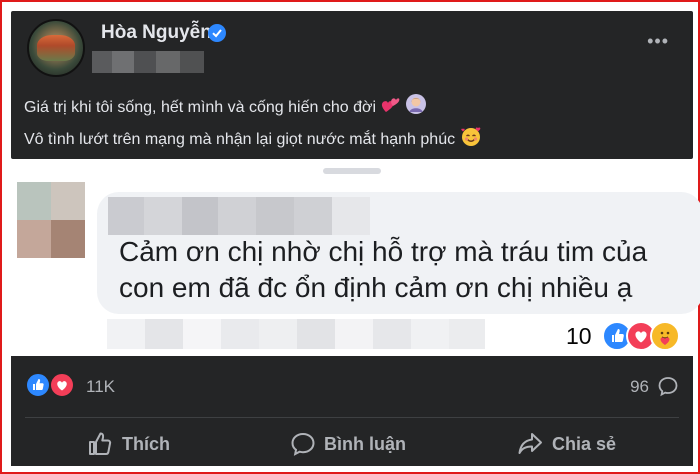  What do you see at coordinates (471, 141) in the screenshot?
I see `smiling-hearts-emoji-icon` at bounding box center [471, 141].